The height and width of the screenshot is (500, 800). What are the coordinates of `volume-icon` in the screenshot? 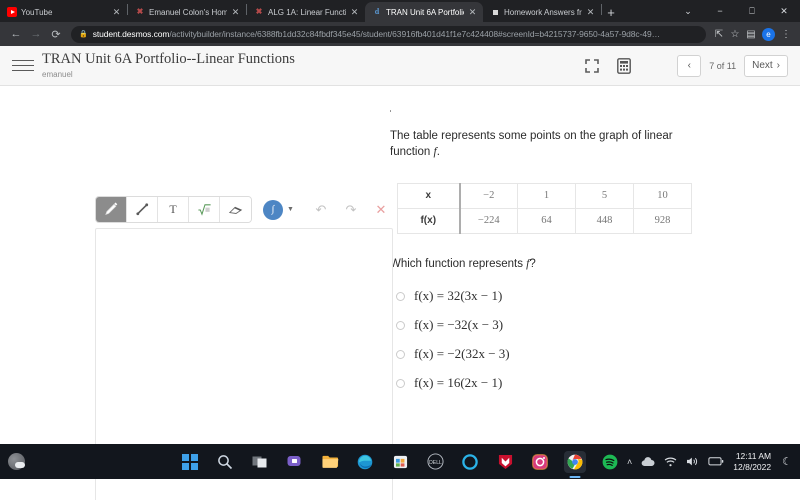 It's located at (692, 461).